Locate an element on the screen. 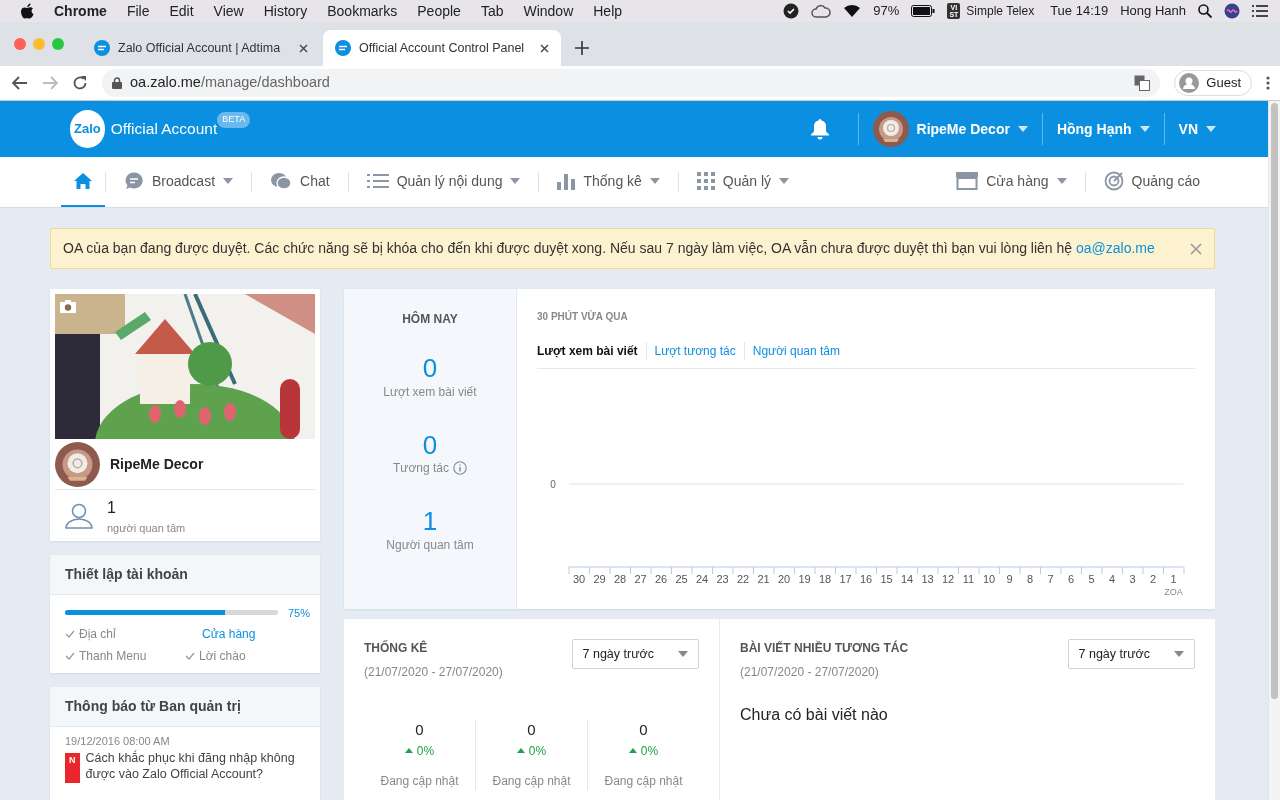  menu-item: People is located at coordinates (439, 11).